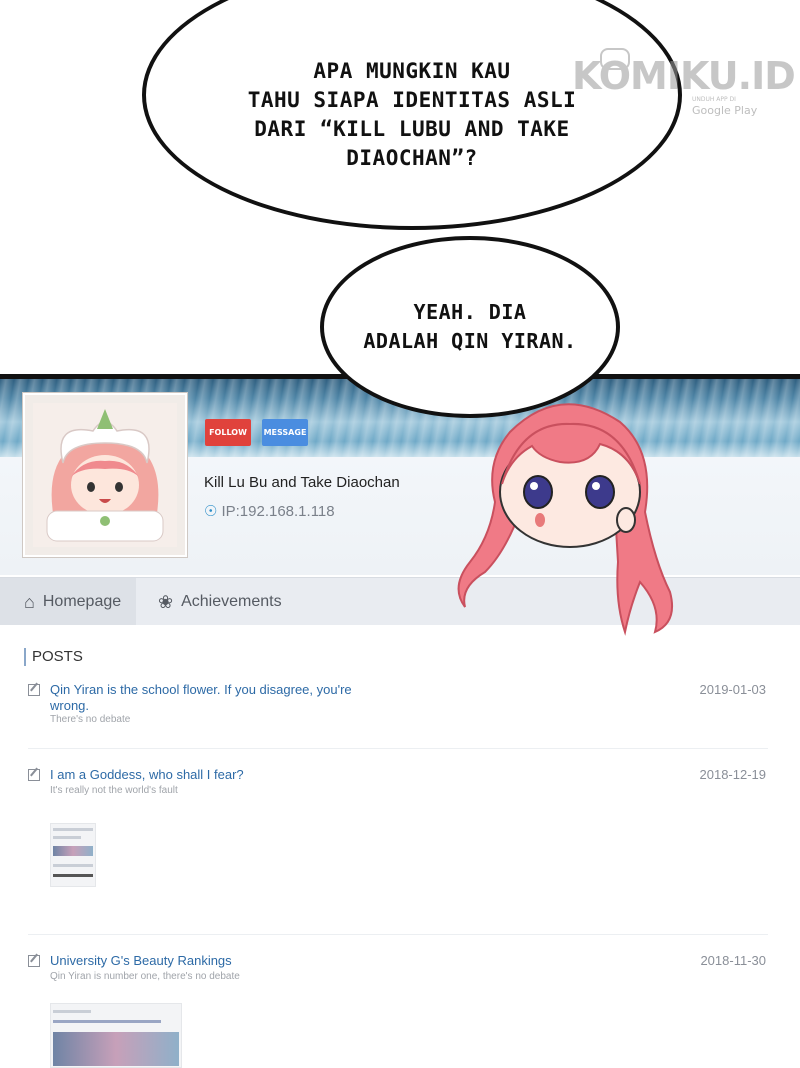 This screenshot has height=1068, width=800. I want to click on award-icon: ❀, so click(166, 601).